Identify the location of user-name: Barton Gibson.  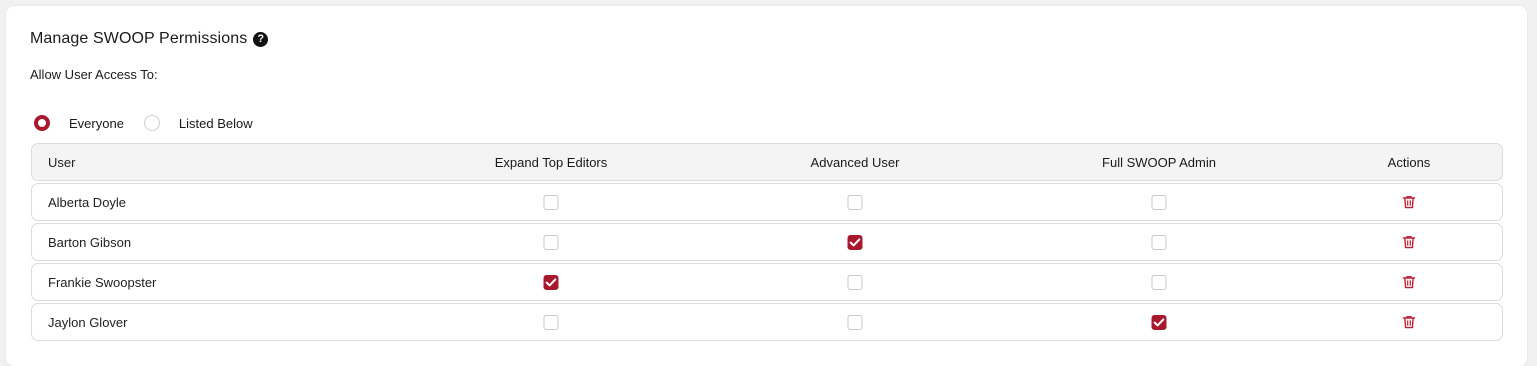
(90, 242).